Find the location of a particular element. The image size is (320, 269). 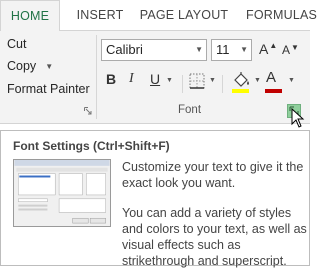

copy-label: Copy is located at coordinates (22, 66).